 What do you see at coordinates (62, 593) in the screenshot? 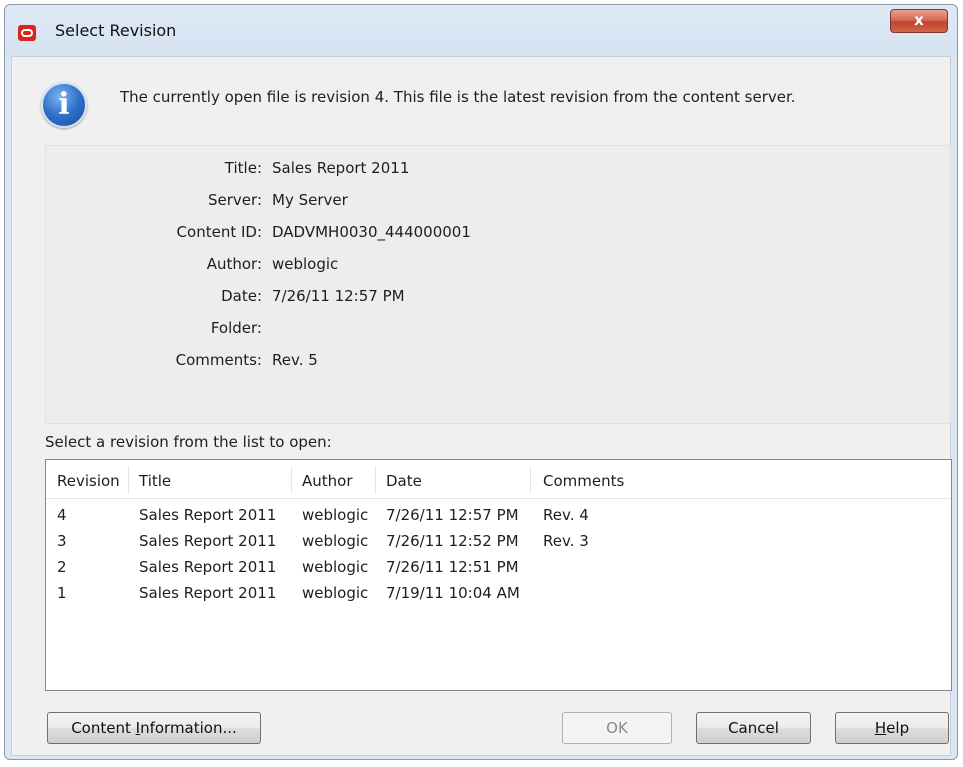
I see `cell-revision: 1` at bounding box center [62, 593].